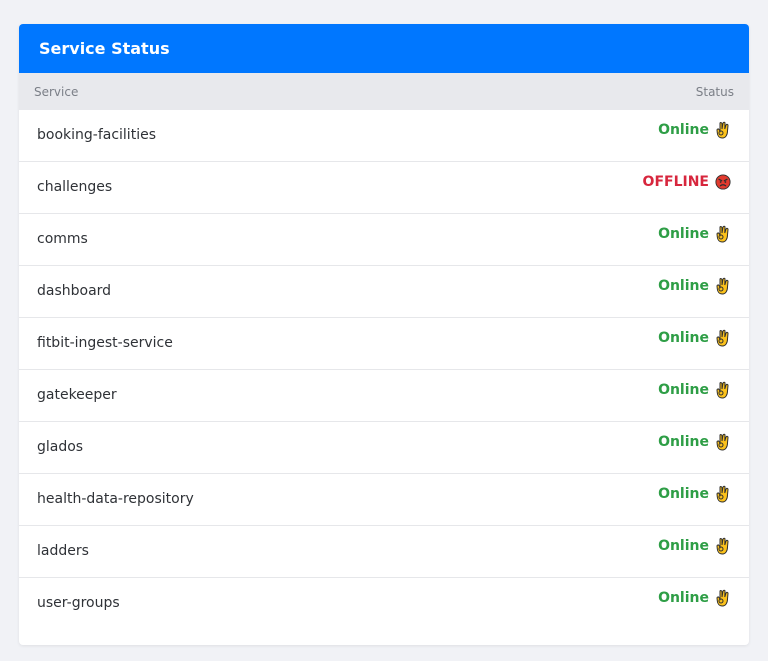 This screenshot has height=661, width=768. Describe the element at coordinates (384, 396) in the screenshot. I see `service-row: gatekeeper Online` at that location.